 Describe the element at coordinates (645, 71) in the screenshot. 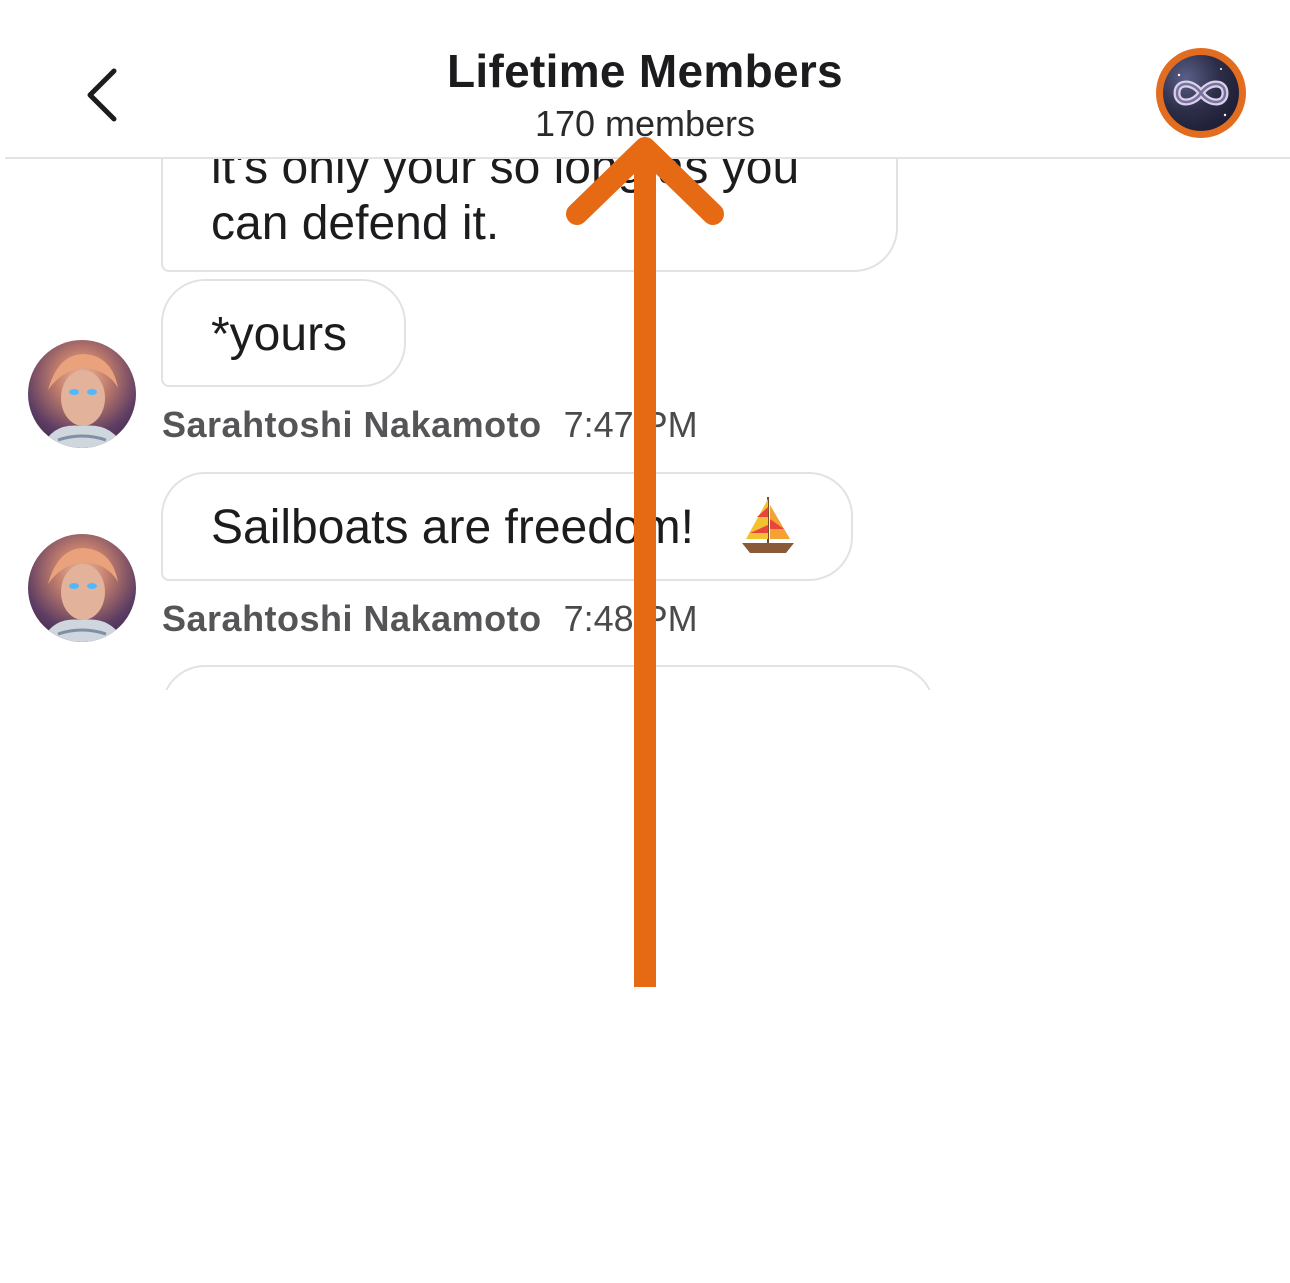

I see `group-title: Lifetime Members` at that location.